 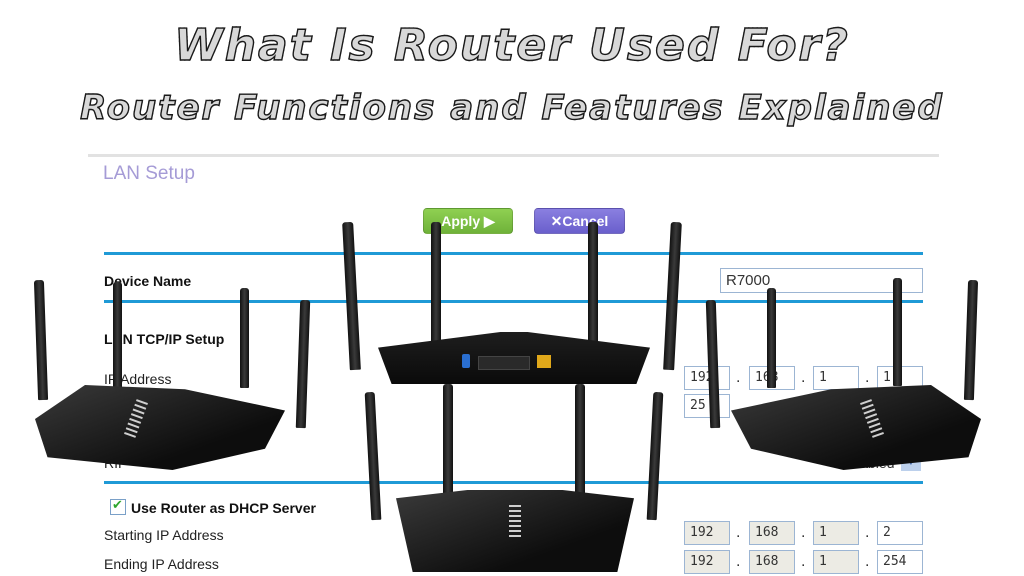 I want to click on start-ip-octet-3: 1, so click(x=836, y=533).